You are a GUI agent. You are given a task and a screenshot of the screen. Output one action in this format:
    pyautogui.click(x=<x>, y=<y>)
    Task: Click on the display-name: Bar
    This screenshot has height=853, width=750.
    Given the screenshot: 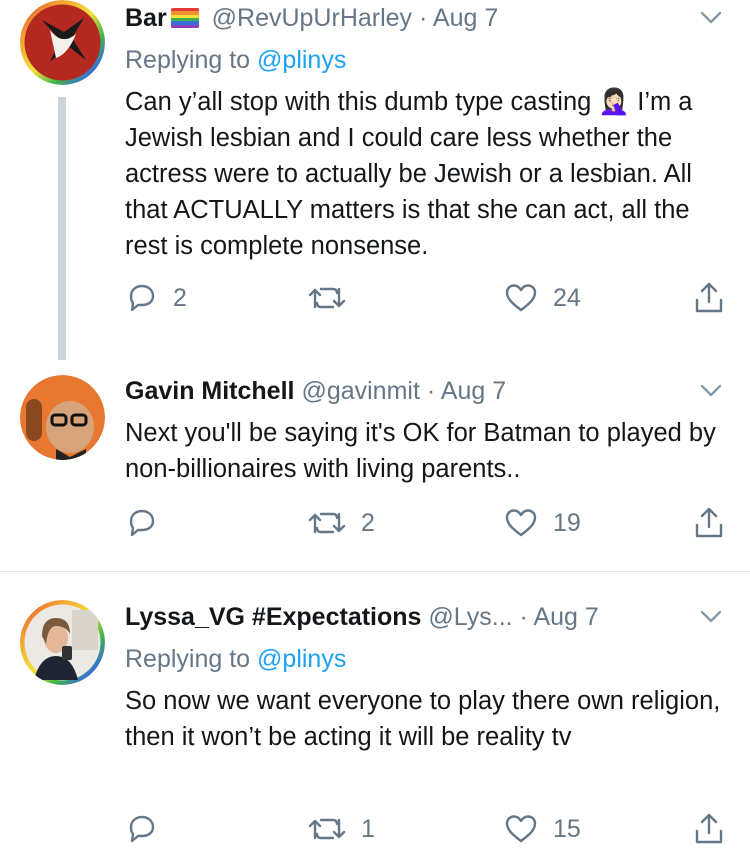 What is the action you would take?
    pyautogui.click(x=146, y=18)
    